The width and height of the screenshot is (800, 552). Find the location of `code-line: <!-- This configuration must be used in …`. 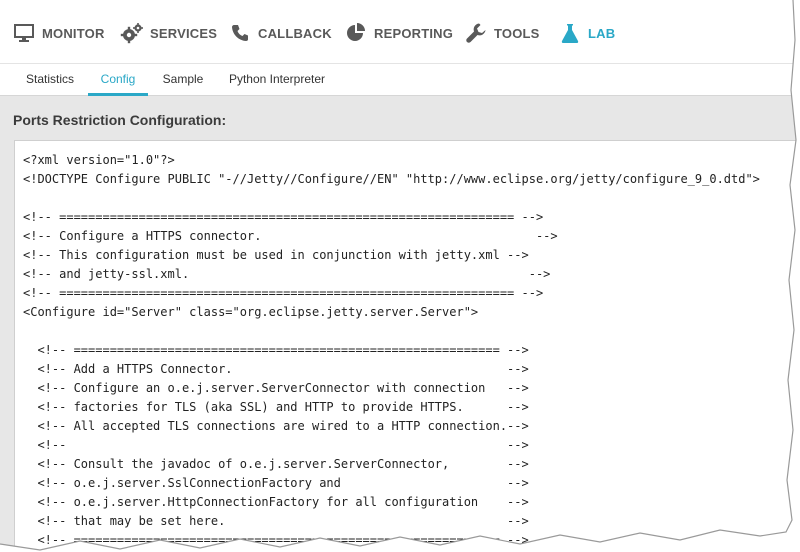

code-line: <!-- This configuration must be used in … is located at coordinates (276, 255).